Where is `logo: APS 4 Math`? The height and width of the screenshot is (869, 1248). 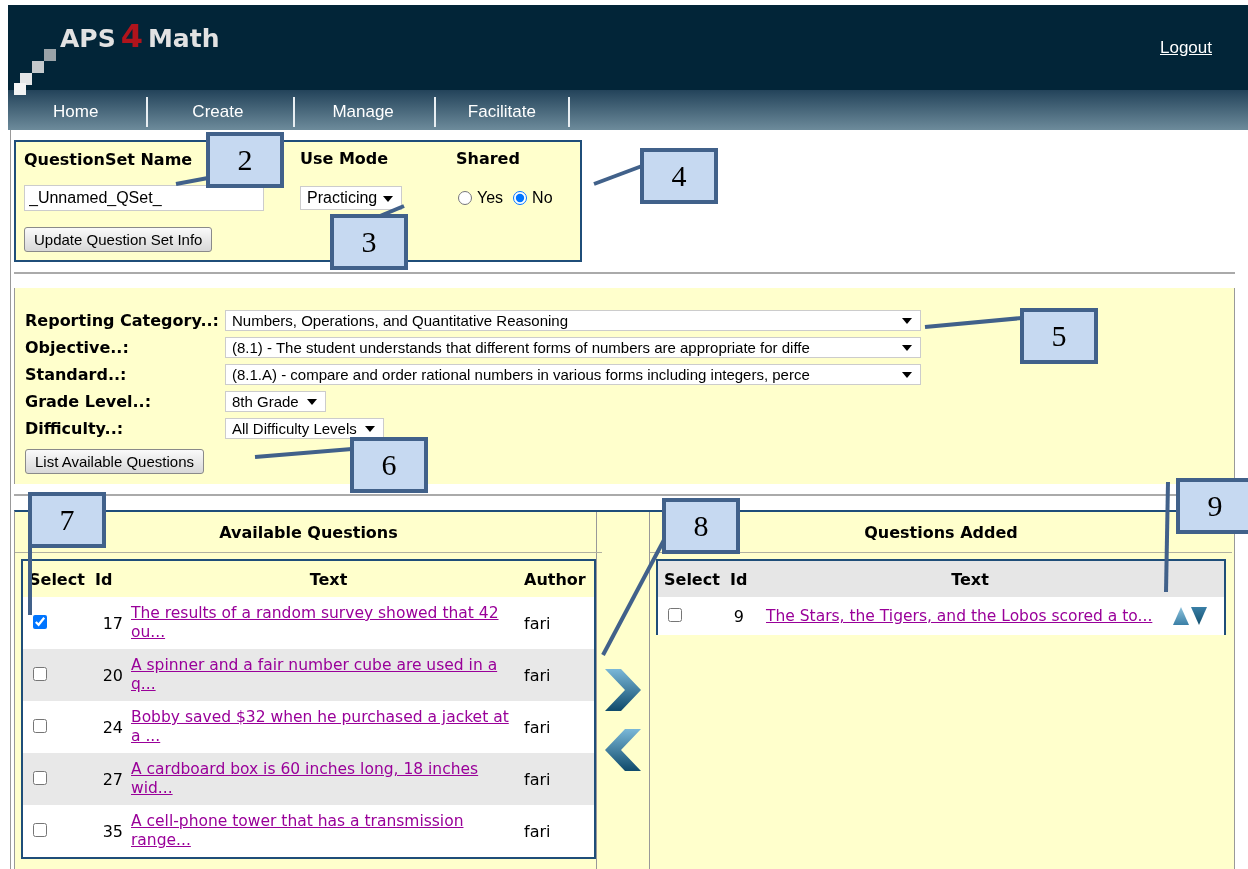
logo: APS 4 Math is located at coordinates (140, 34).